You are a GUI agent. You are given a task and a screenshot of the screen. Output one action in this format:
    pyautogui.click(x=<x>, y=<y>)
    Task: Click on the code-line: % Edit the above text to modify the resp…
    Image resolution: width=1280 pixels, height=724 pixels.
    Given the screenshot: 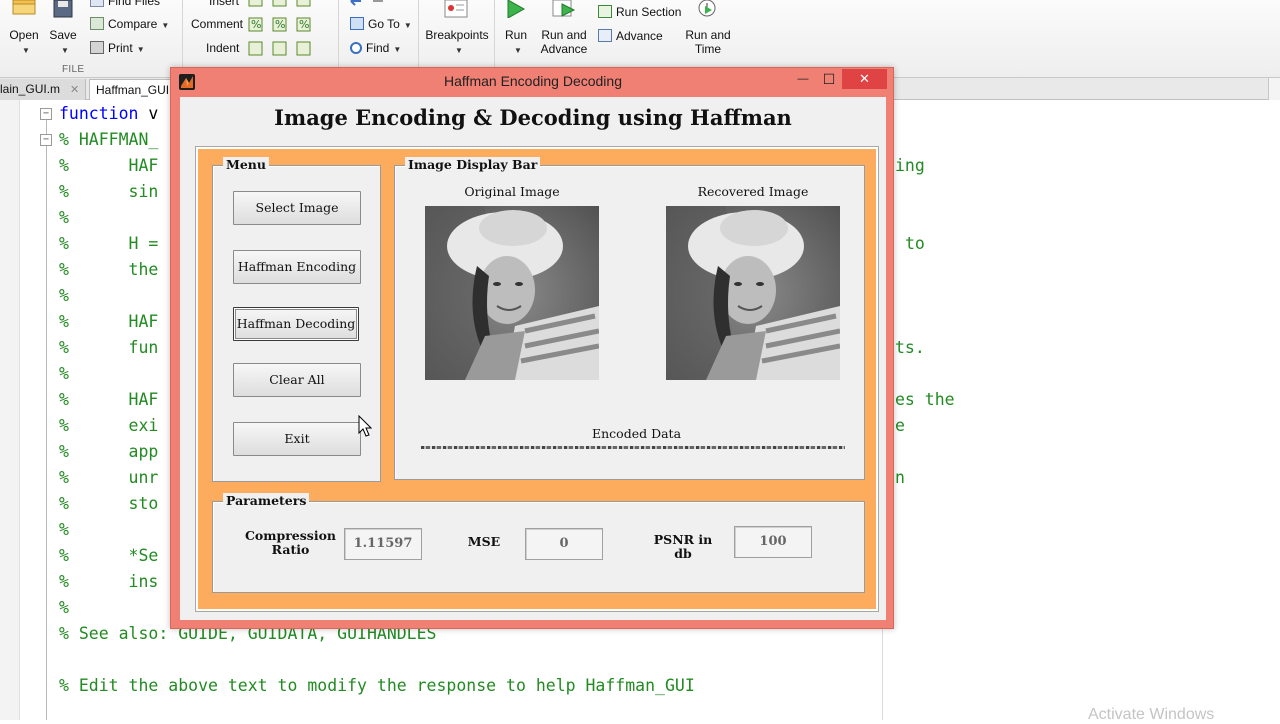 What is the action you would take?
    pyautogui.click(x=377, y=685)
    